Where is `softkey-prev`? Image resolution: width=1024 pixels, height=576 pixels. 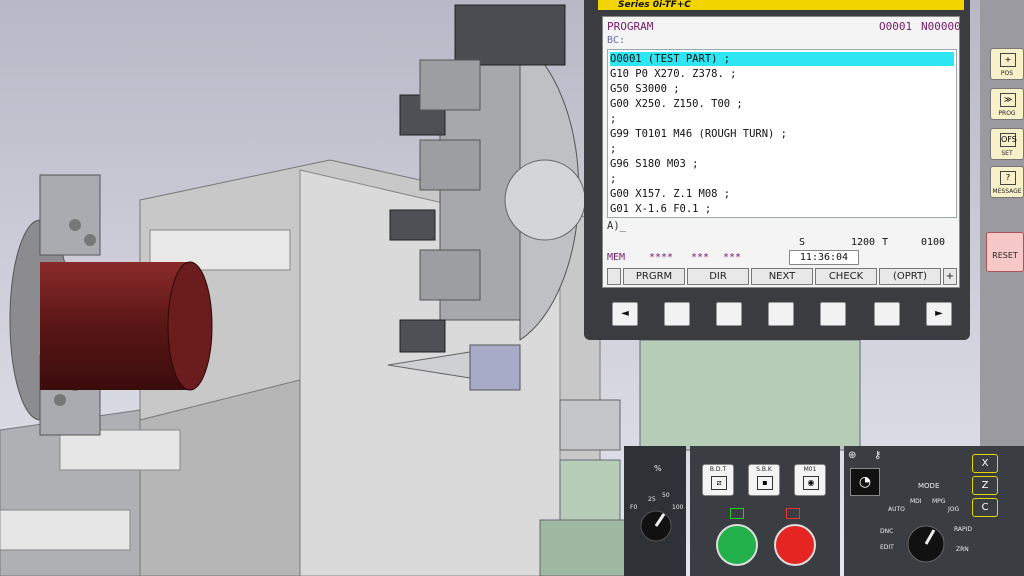 softkey-prev is located at coordinates (614, 276).